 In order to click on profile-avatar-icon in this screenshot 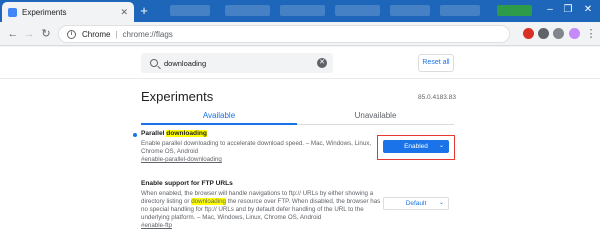, I will do `click(574, 33)`.